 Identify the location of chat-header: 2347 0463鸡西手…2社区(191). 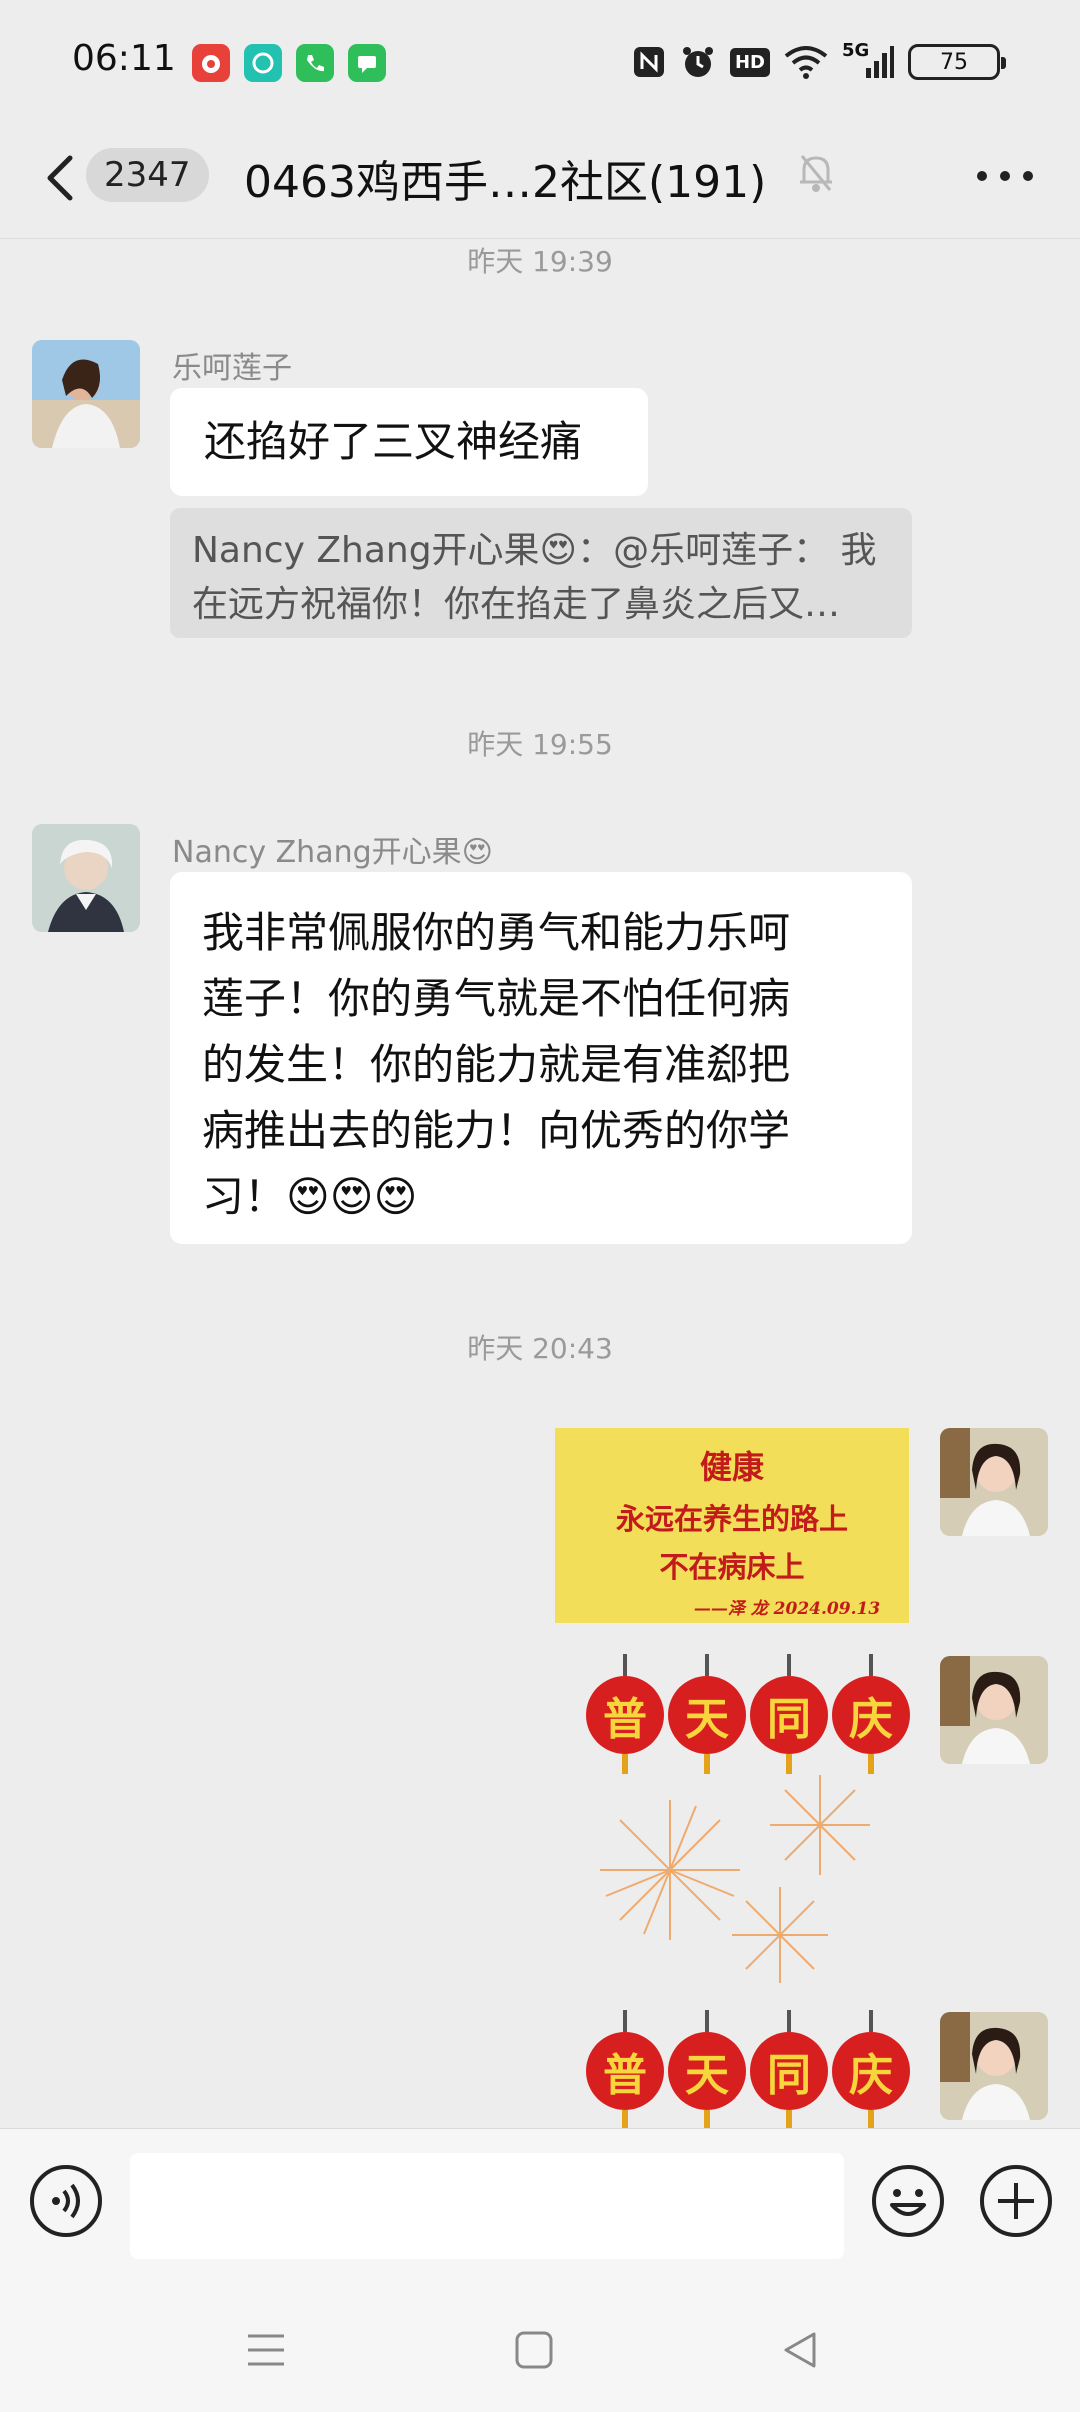
(540, 179).